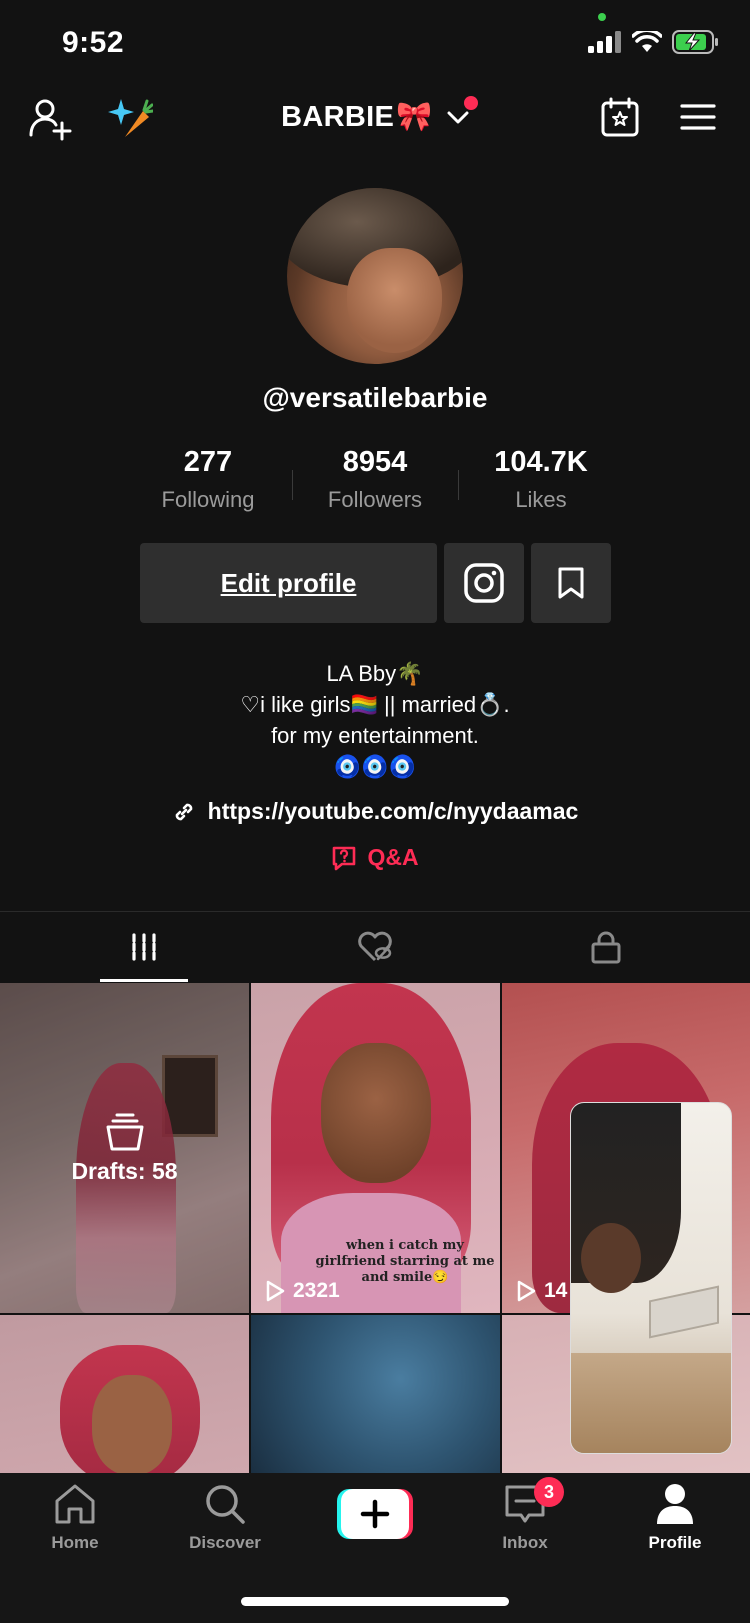 The width and height of the screenshot is (750, 1623). I want to click on profile-avatar, so click(375, 276).